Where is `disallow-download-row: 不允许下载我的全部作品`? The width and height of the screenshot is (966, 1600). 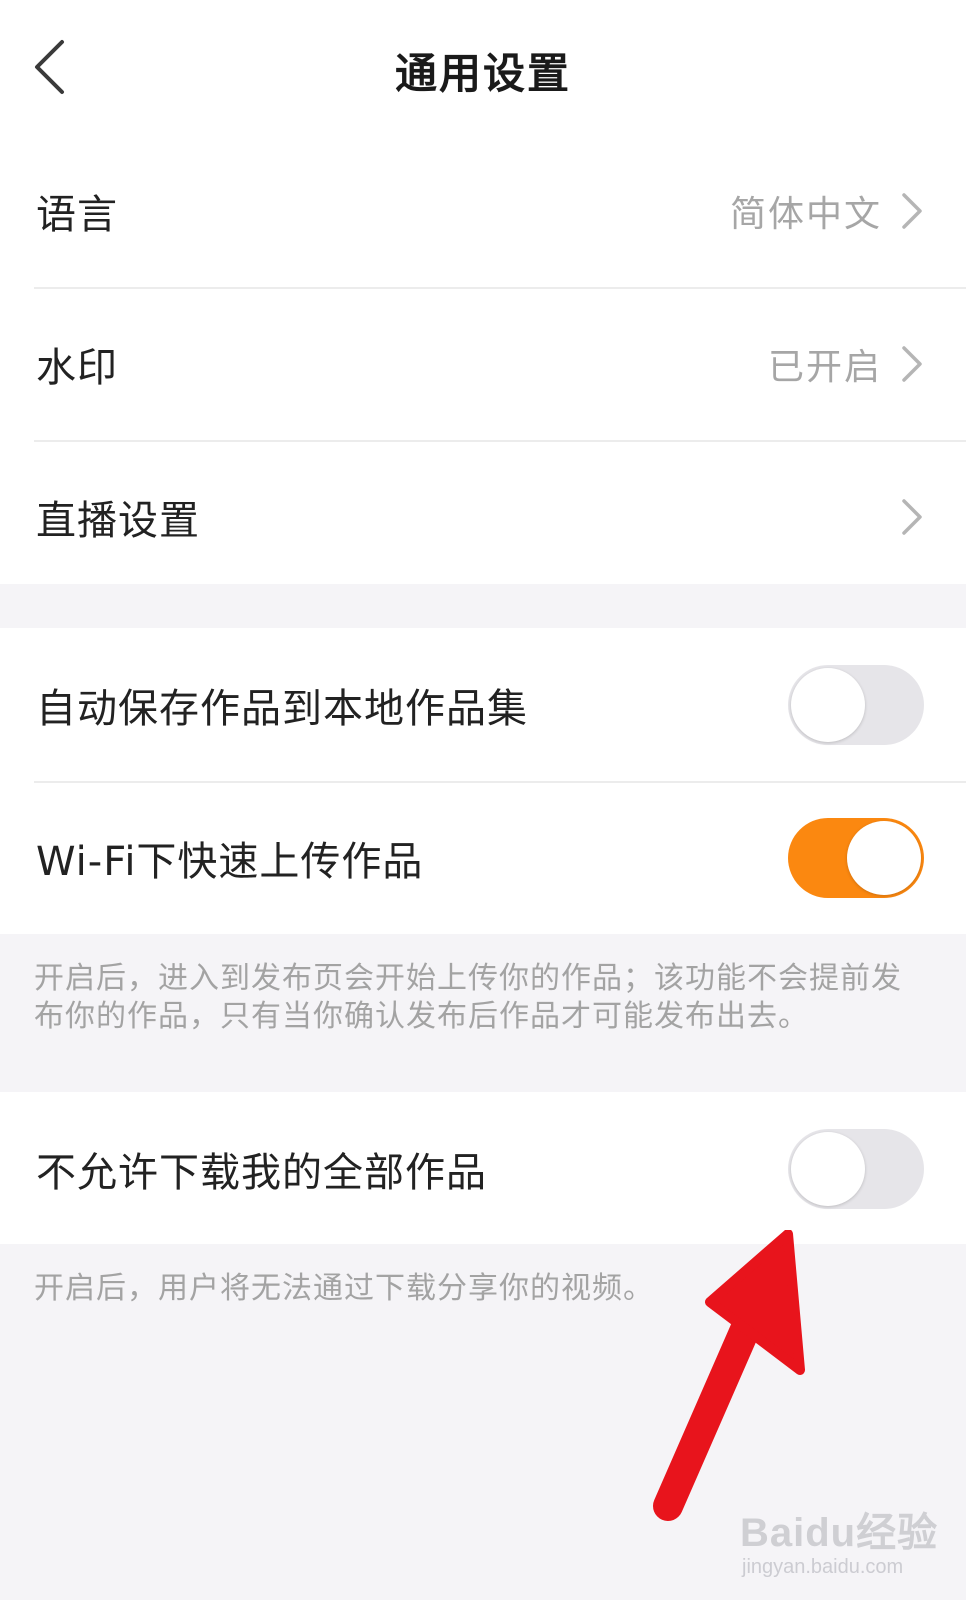 disallow-download-row: 不允许下载我的全部作品 is located at coordinates (483, 1168).